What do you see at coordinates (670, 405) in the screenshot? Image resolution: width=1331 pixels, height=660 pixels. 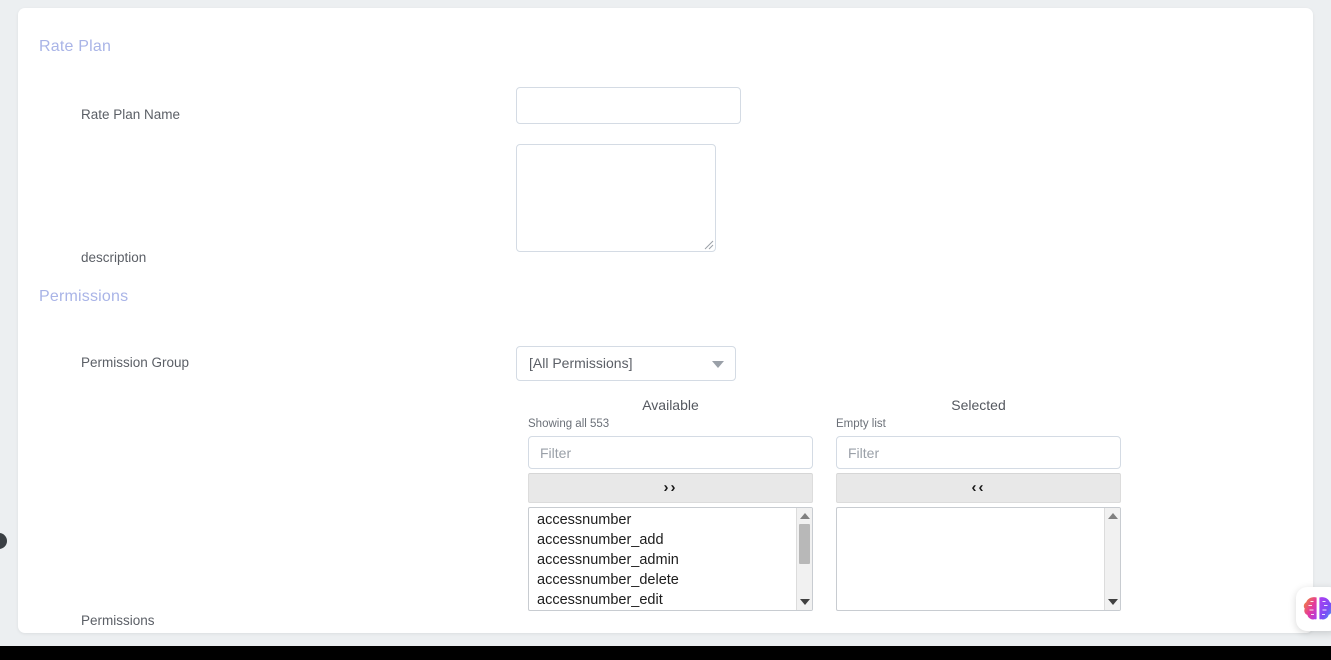 I see `picklist-available-title: Available` at bounding box center [670, 405].